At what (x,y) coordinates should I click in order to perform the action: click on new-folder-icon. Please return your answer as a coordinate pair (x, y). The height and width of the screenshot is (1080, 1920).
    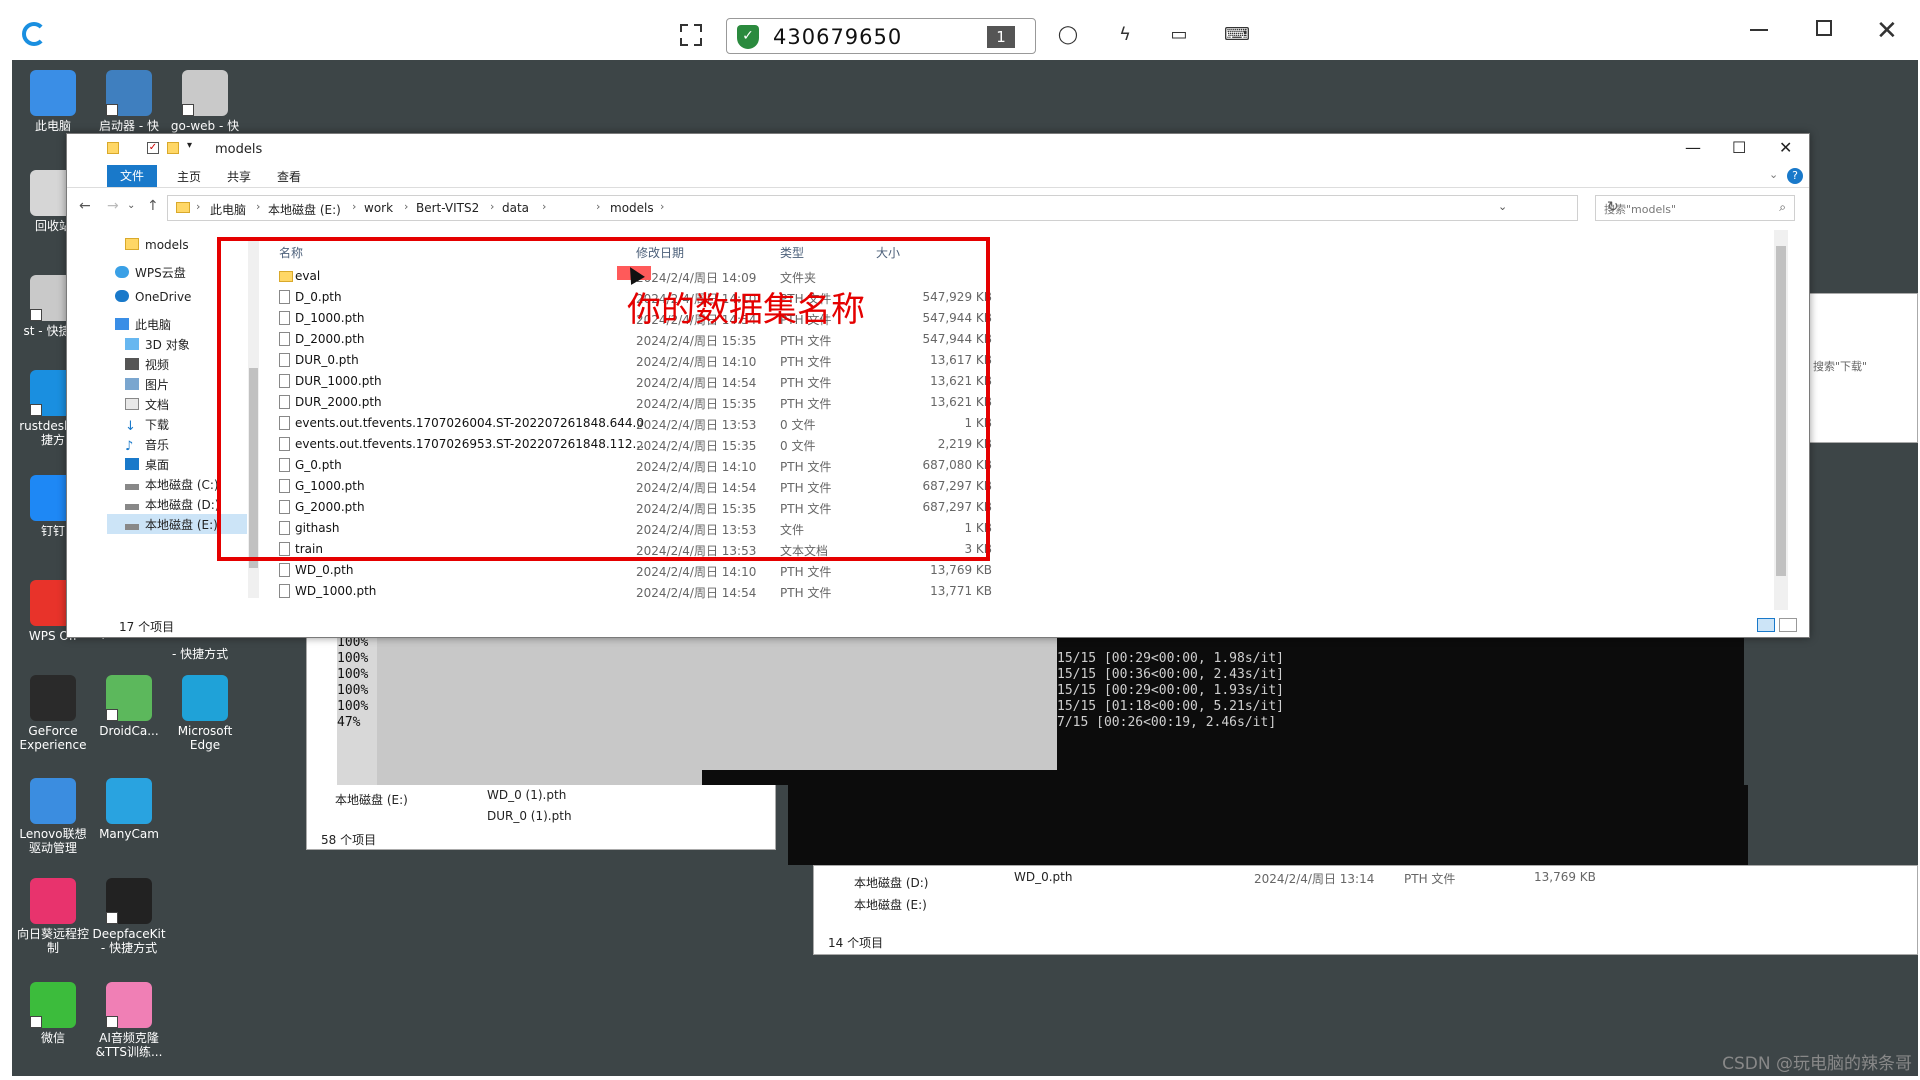
    Looking at the image, I should click on (173, 148).